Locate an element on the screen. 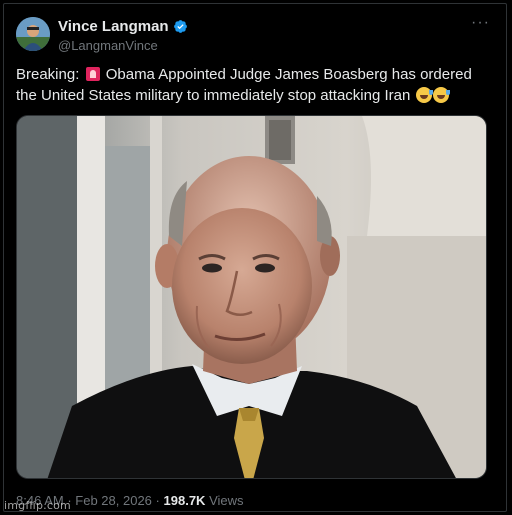 This screenshot has height=515, width=512. views-label: Views is located at coordinates (226, 500).